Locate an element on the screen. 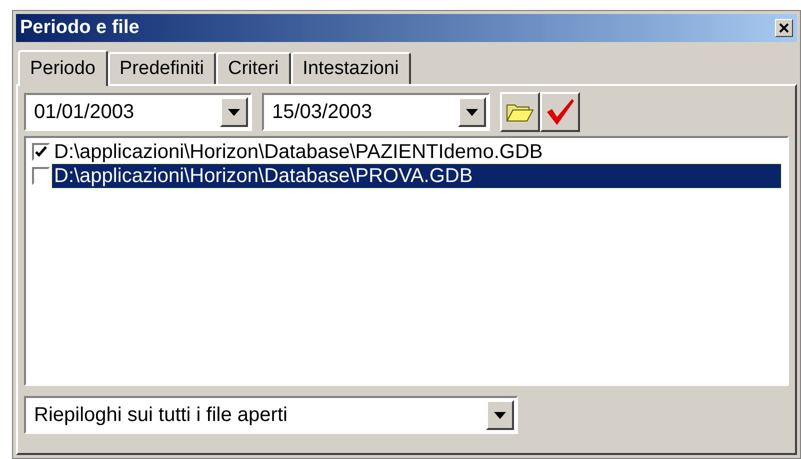 This screenshot has height=459, width=801. folder-icon is located at coordinates (520, 112).